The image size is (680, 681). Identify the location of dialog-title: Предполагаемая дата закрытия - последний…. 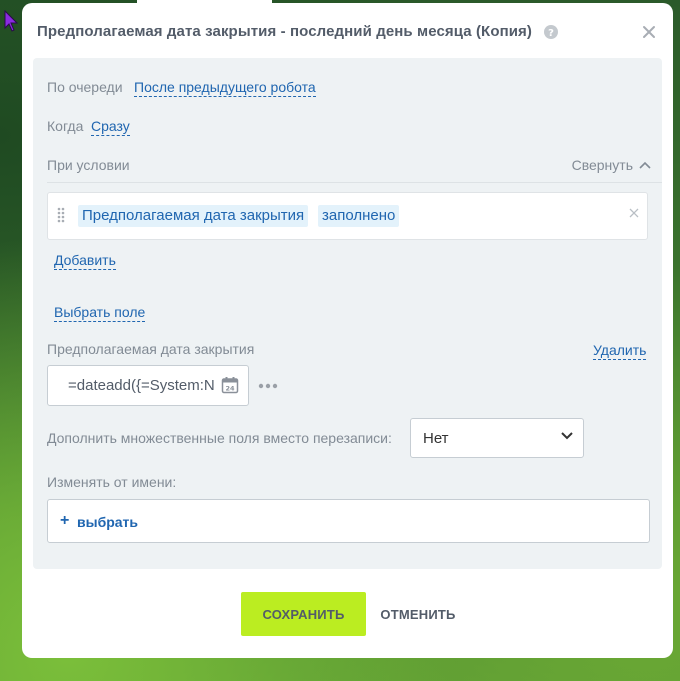
(285, 32).